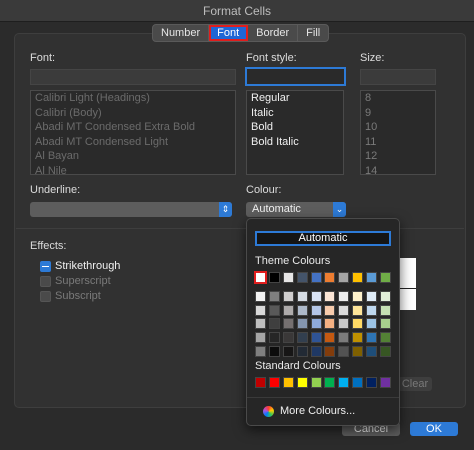  Describe the element at coordinates (398, 127) in the screenshot. I see `size-item: 10` at that location.